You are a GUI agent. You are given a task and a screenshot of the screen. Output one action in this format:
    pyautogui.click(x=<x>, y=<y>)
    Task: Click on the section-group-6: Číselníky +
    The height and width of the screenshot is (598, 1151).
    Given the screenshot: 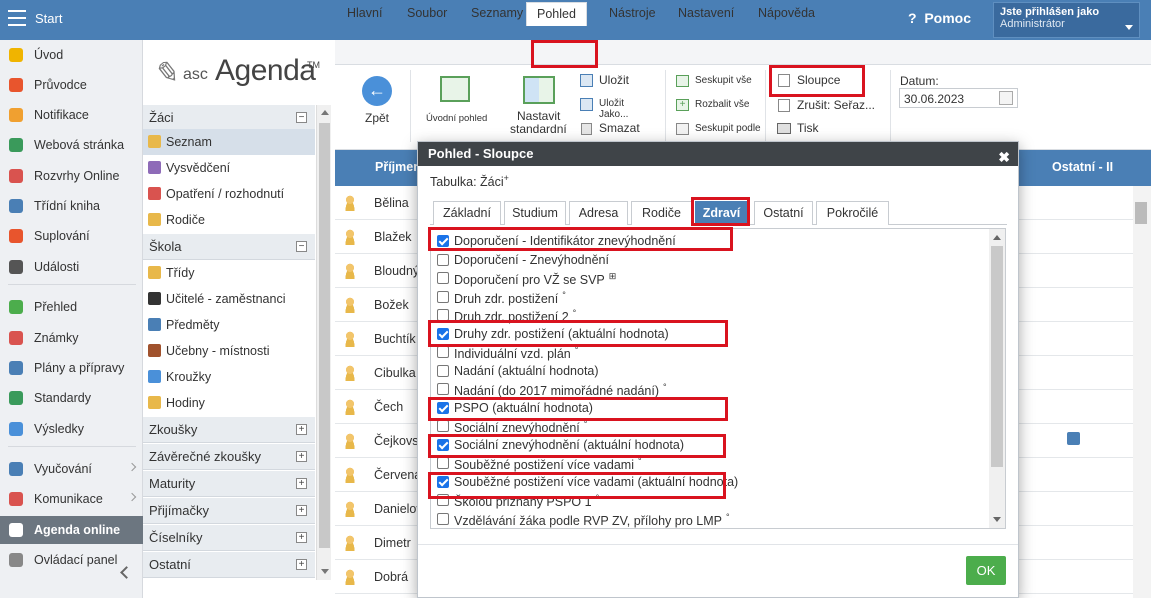 What is the action you would take?
    pyautogui.click(x=229, y=538)
    